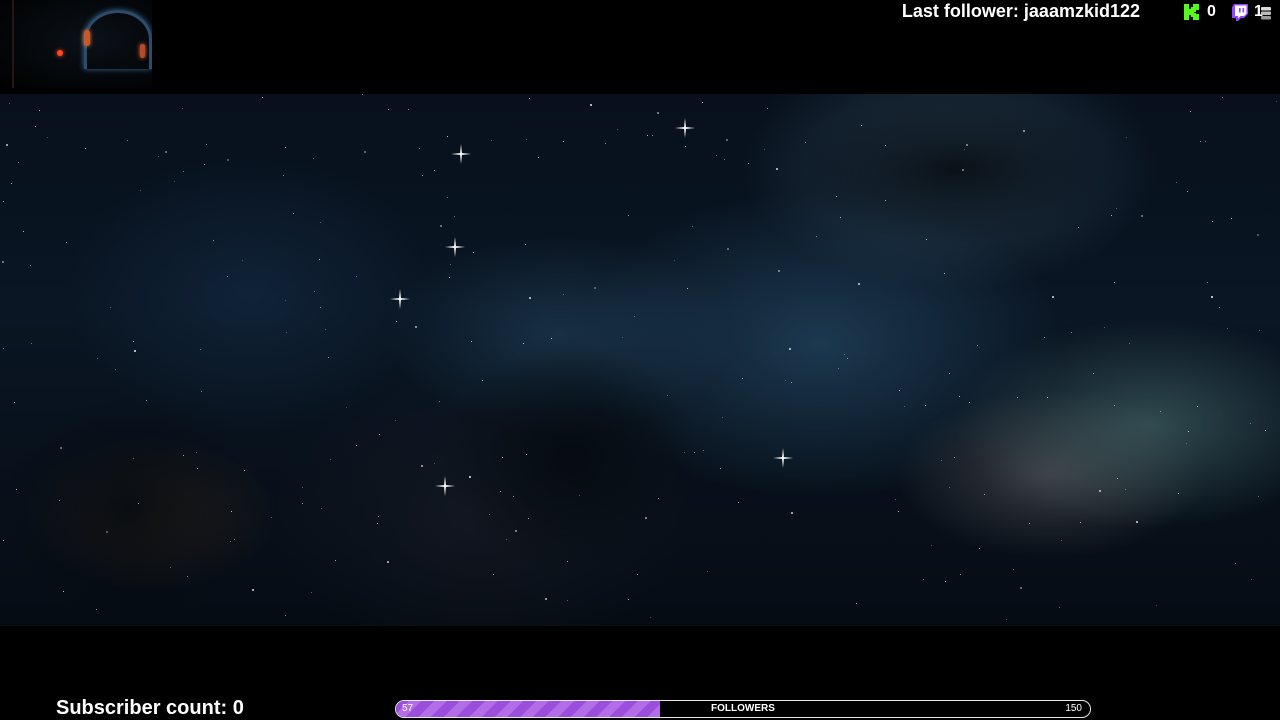 This screenshot has width=1280, height=720. Describe the element at coordinates (130, 509) in the screenshot. I see `dark-nebula-cloud` at that location.